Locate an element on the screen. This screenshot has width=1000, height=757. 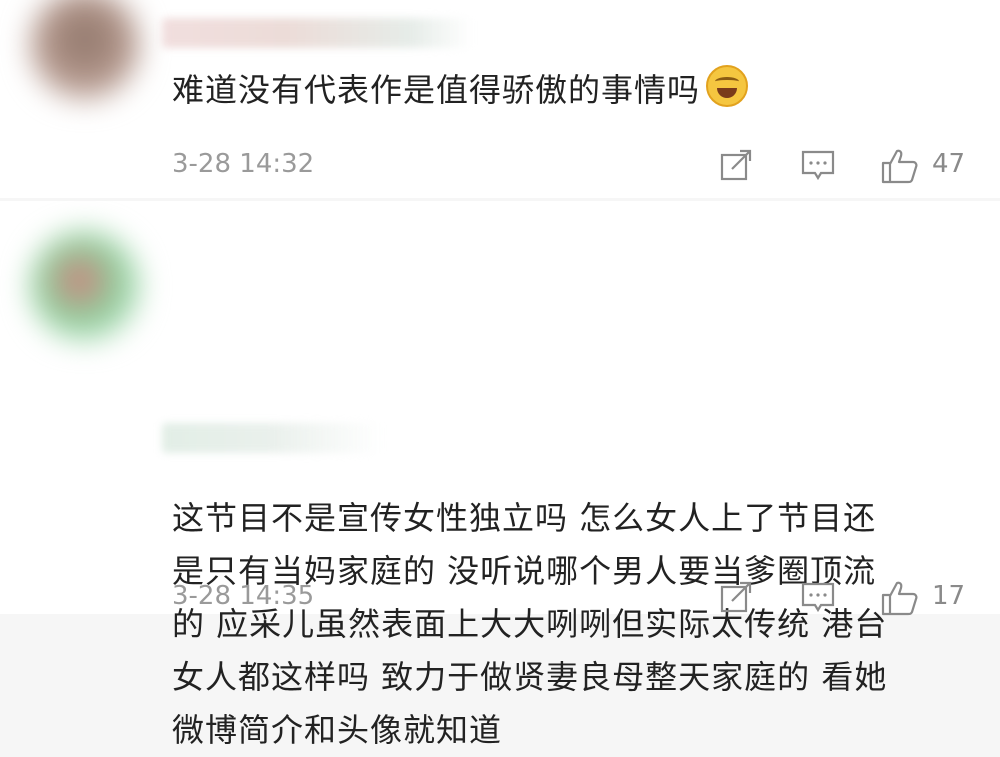
comment-text: 难道没有代表作是值得骄傲的事情吗 is located at coordinates (571, 90).